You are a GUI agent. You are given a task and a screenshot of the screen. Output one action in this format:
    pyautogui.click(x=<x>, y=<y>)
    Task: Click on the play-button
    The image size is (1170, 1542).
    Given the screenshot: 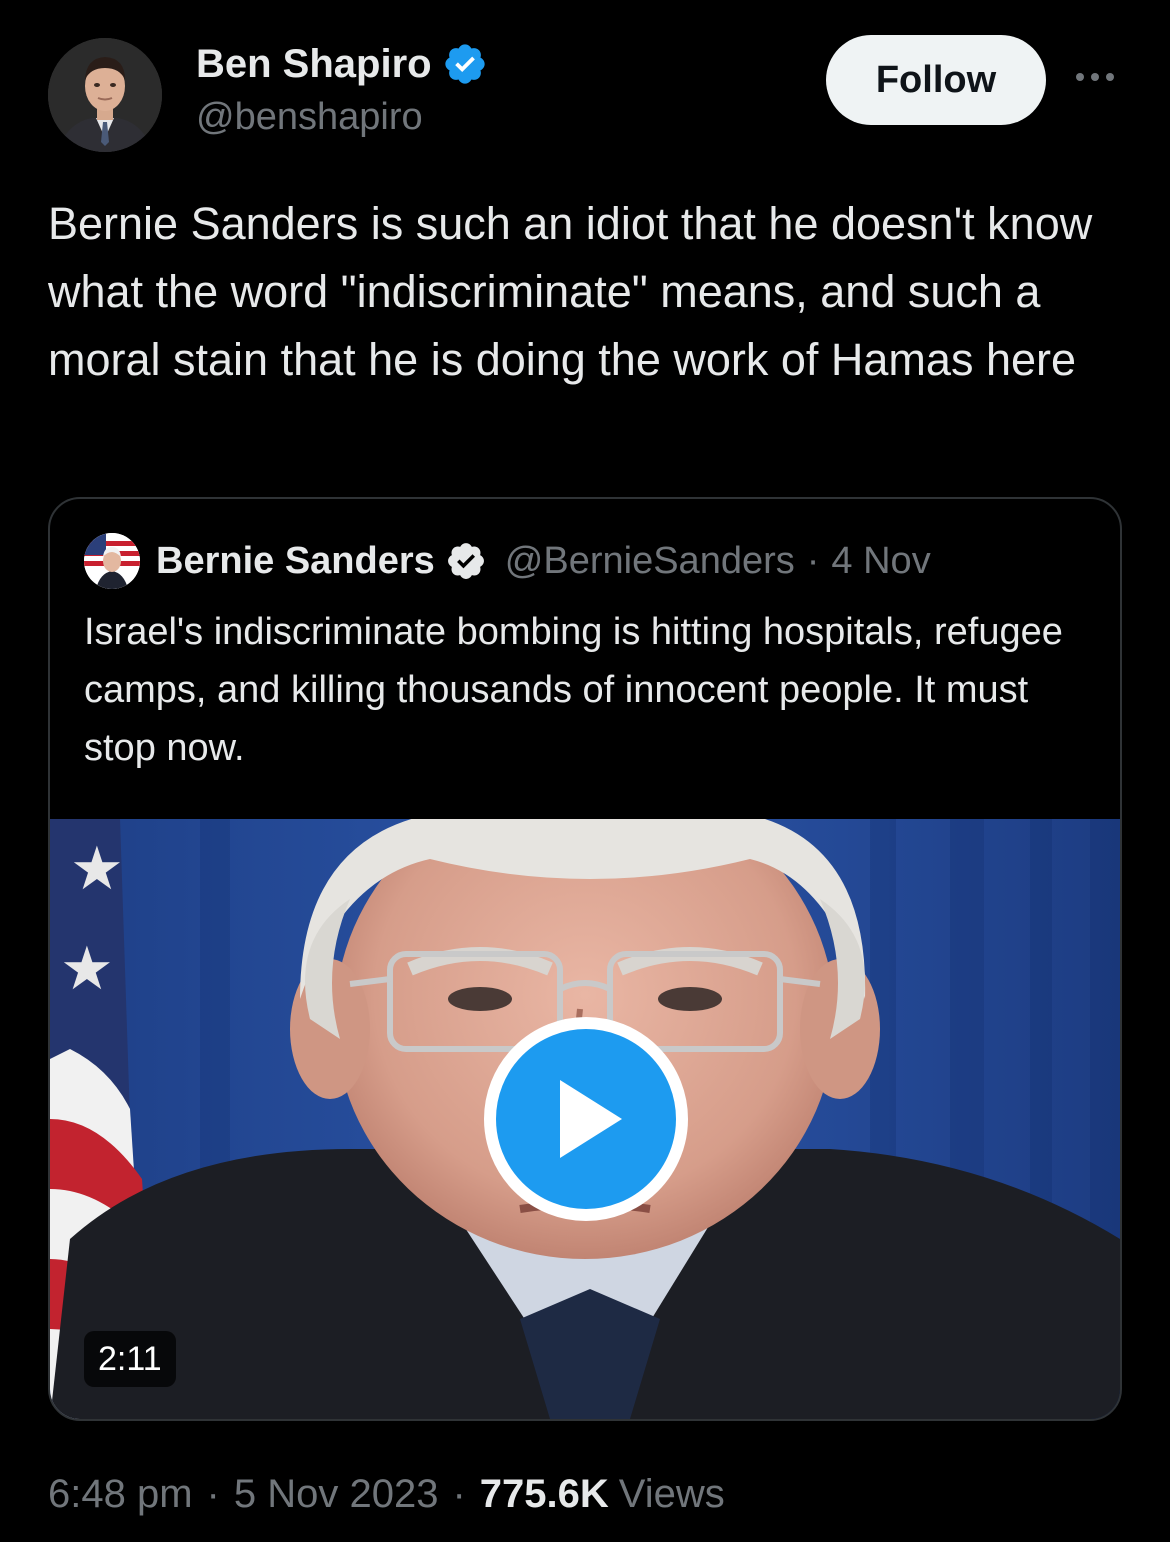 What is the action you would take?
    pyautogui.click(x=586, y=1119)
    